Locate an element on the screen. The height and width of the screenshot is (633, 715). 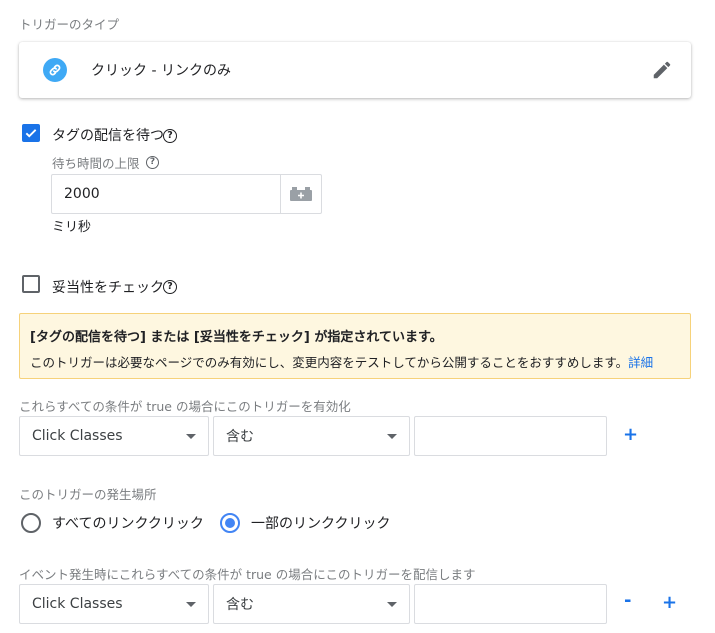
fire-conditions-label: イベント発生時にこれらすべての条件が true の場合にこのトリガーを配信します is located at coordinates (247, 574).